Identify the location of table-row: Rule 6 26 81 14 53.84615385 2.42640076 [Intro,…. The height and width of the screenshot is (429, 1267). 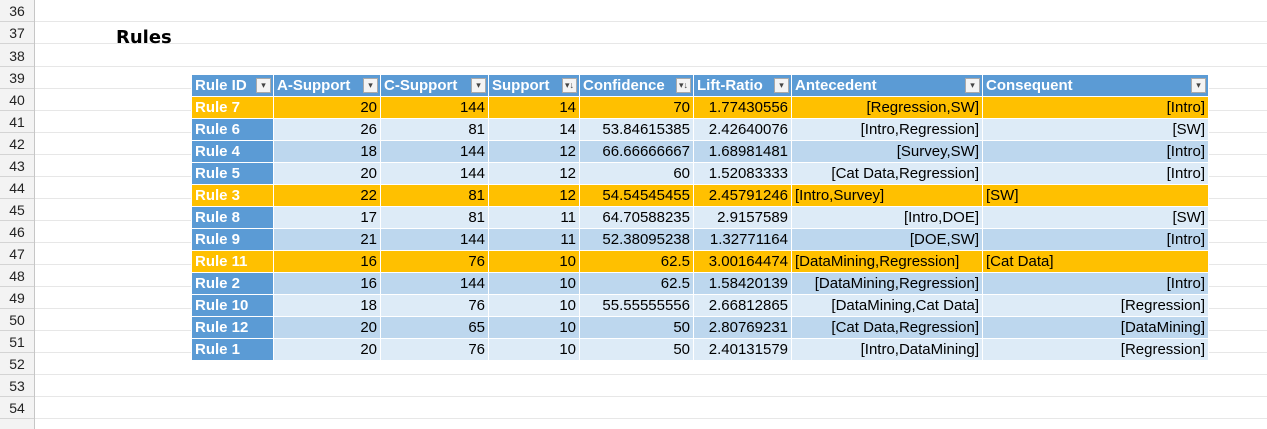
(700, 129).